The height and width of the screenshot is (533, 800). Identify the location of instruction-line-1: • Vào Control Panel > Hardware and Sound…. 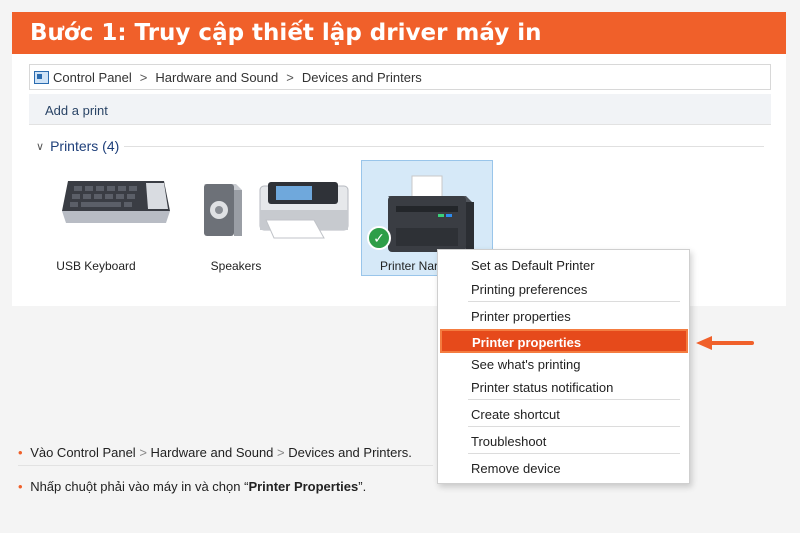
(215, 452).